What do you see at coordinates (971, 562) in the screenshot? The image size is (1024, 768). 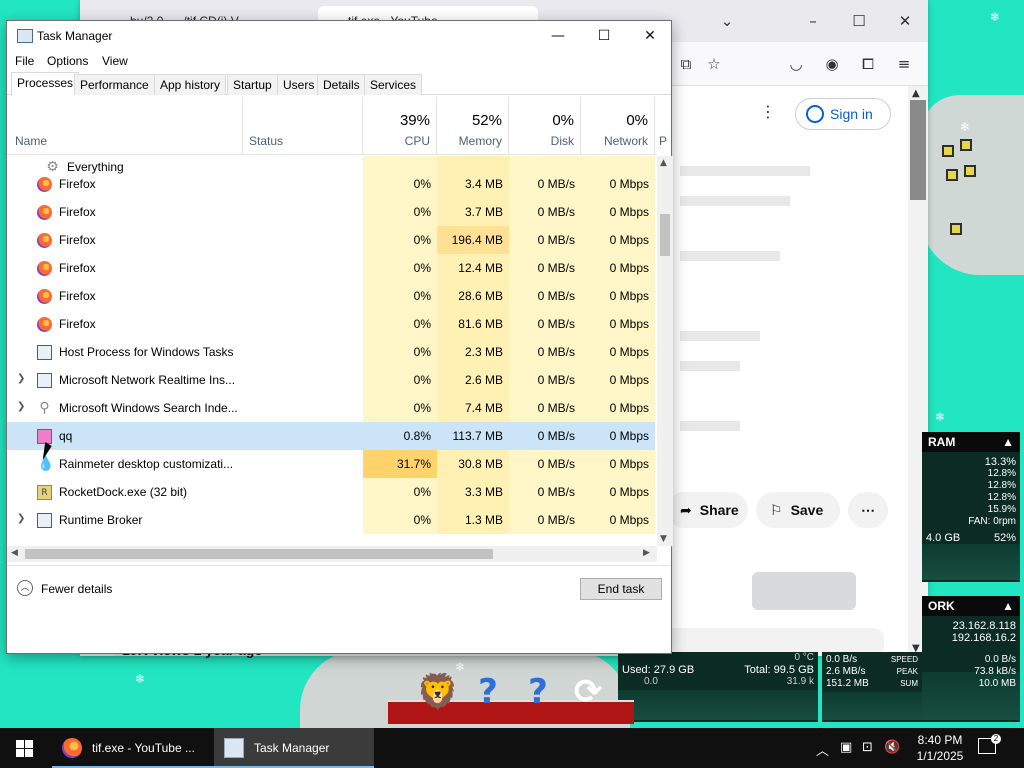 I see `ram-graph` at bounding box center [971, 562].